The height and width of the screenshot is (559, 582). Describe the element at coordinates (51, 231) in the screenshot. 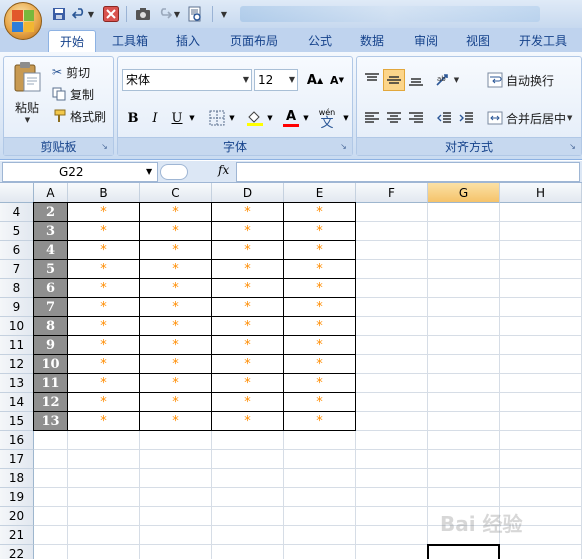

I see `cell-a-5: 3` at that location.